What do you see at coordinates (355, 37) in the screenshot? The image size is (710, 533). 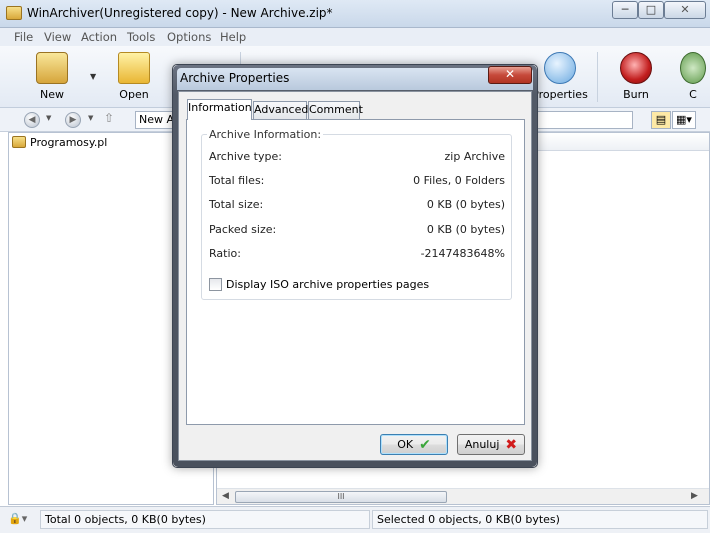 I see `menu-bar: File View Action Tools Options Help` at bounding box center [355, 37].